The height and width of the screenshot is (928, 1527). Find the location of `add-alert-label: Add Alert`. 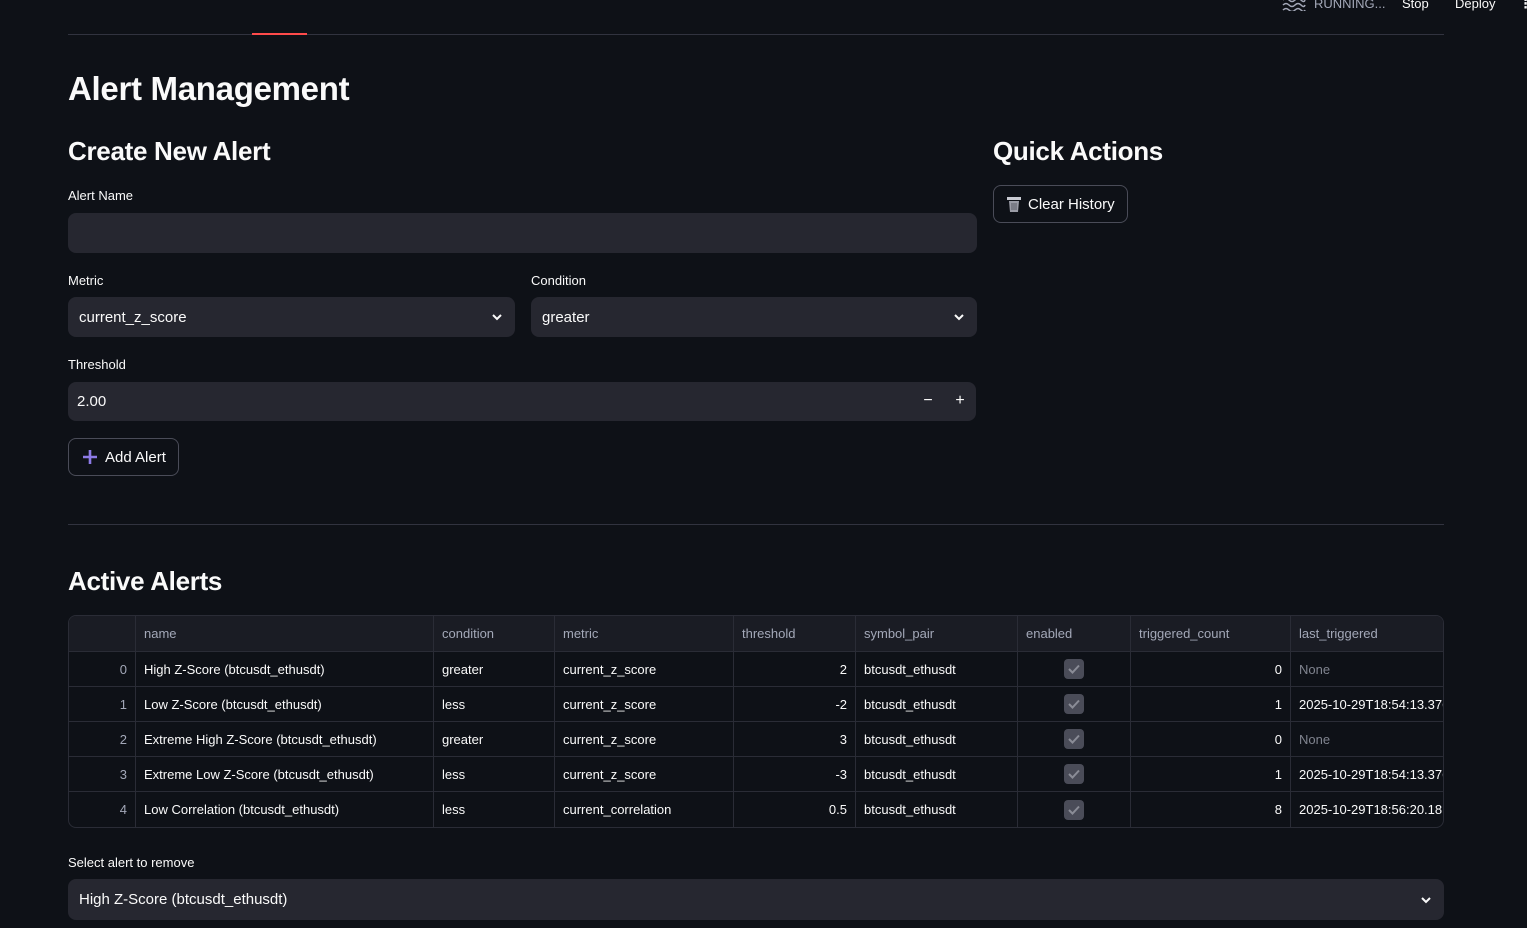

add-alert-label: Add Alert is located at coordinates (135, 457).